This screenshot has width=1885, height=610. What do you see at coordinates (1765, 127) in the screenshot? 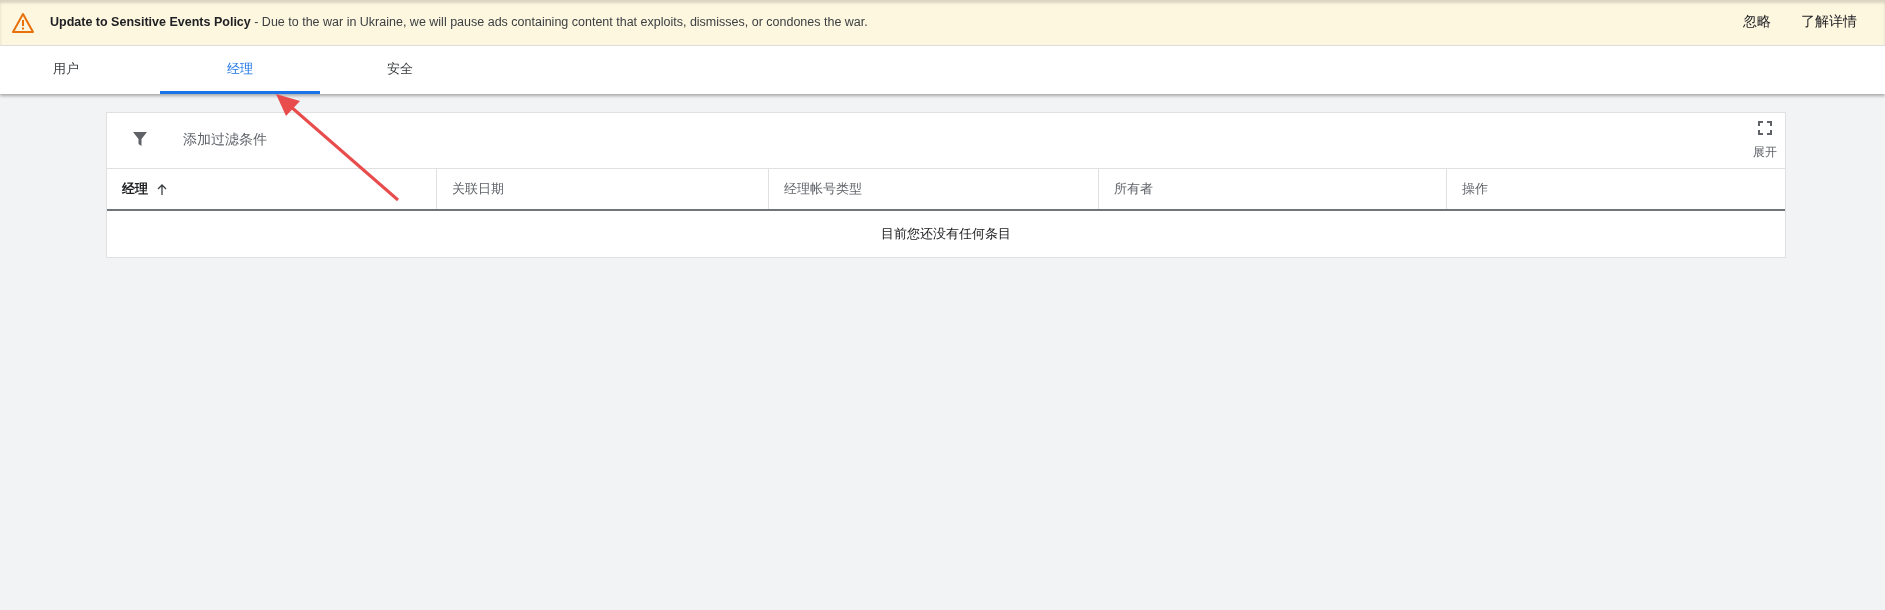
I see `fullscreen-icon` at bounding box center [1765, 127].